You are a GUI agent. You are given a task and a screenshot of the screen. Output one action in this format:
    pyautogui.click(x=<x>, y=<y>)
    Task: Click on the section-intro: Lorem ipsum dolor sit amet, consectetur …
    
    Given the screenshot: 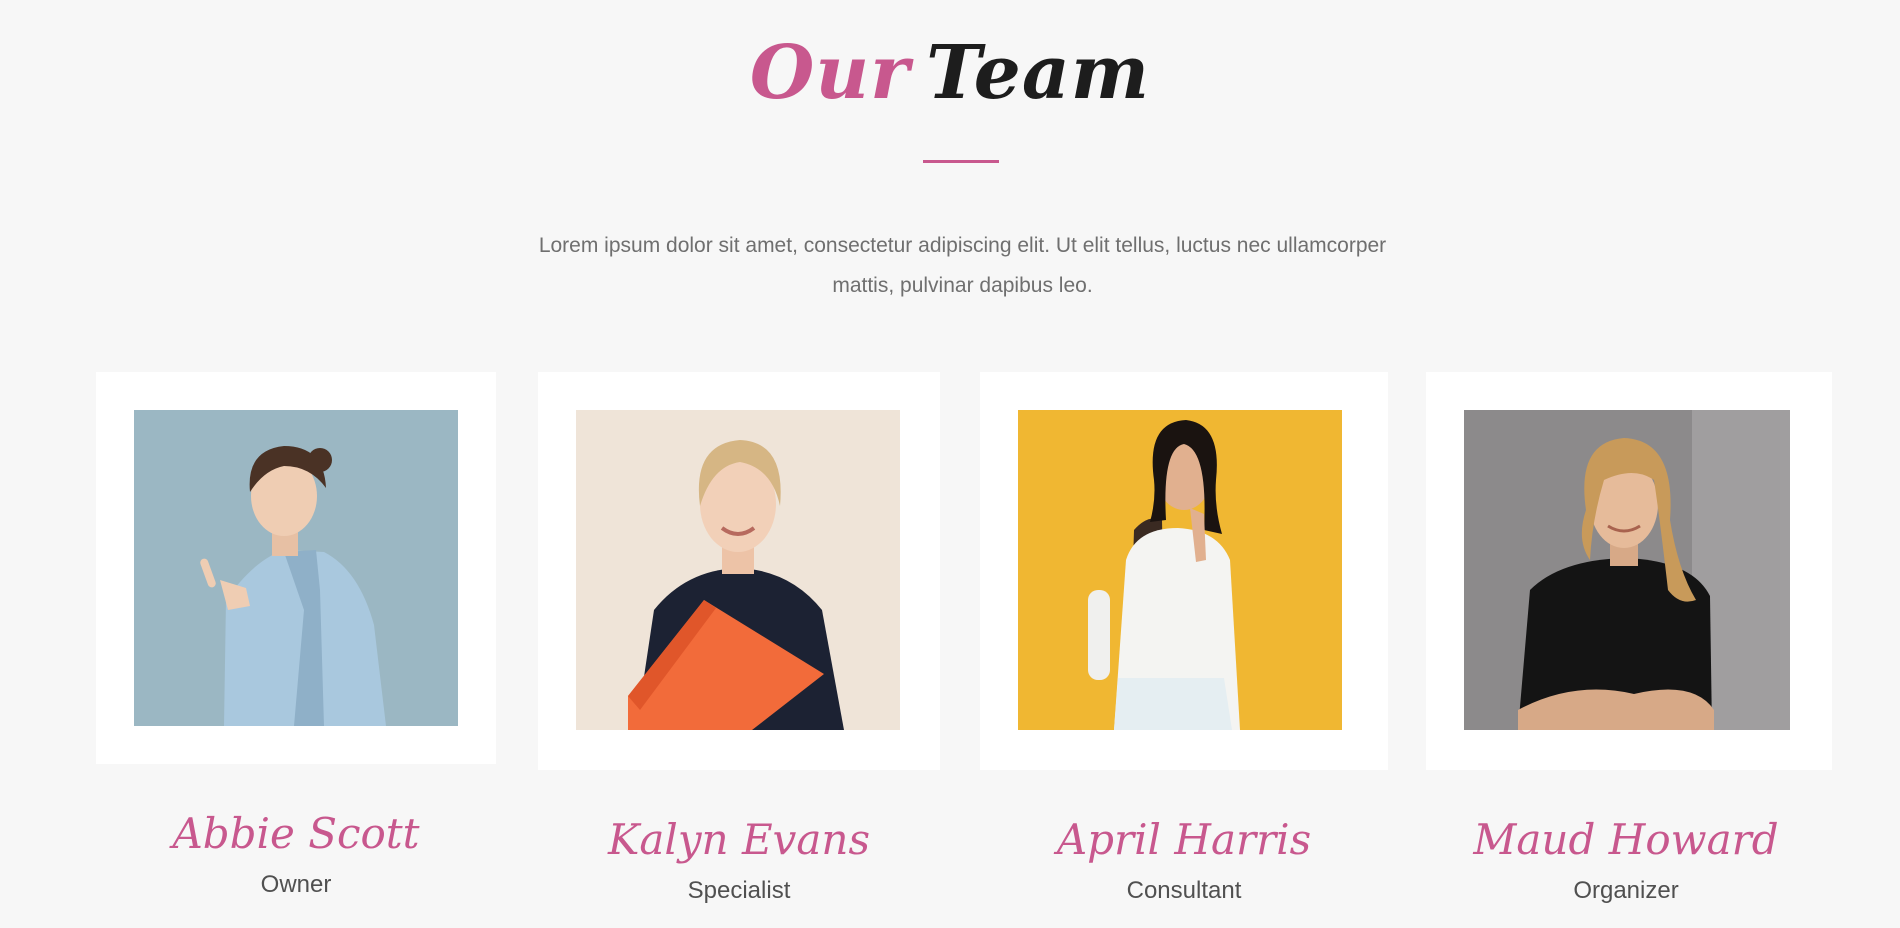 What is the action you would take?
    pyautogui.click(x=962, y=266)
    